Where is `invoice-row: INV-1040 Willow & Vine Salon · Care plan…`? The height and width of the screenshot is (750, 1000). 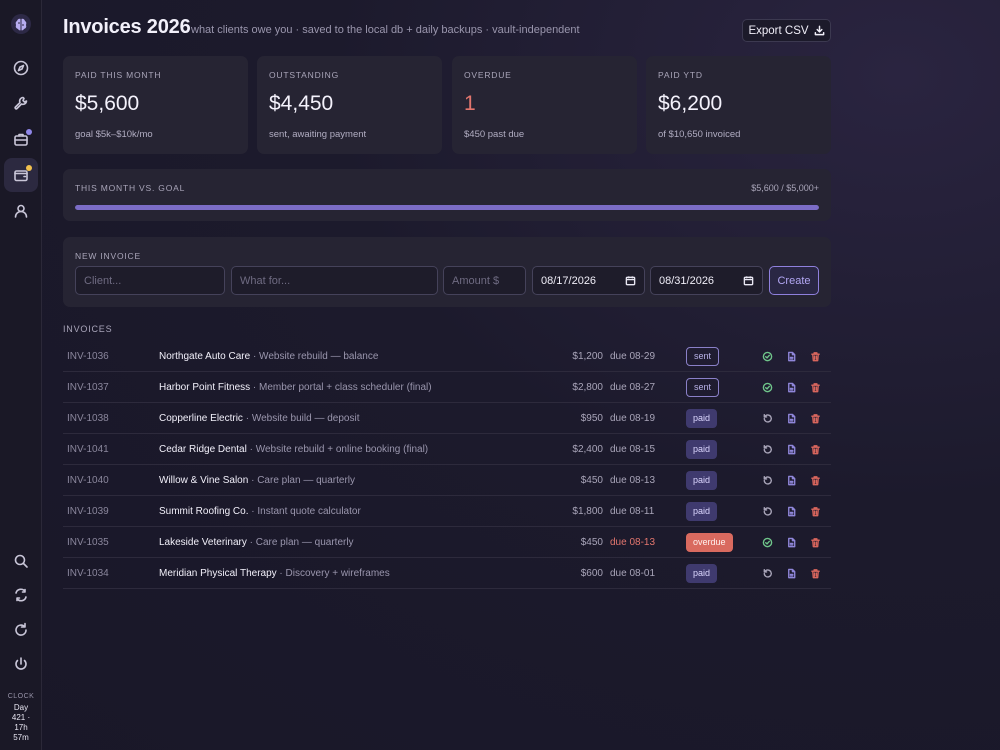
invoice-row: INV-1040 Willow & Vine Salon · Care plan… is located at coordinates (447, 480).